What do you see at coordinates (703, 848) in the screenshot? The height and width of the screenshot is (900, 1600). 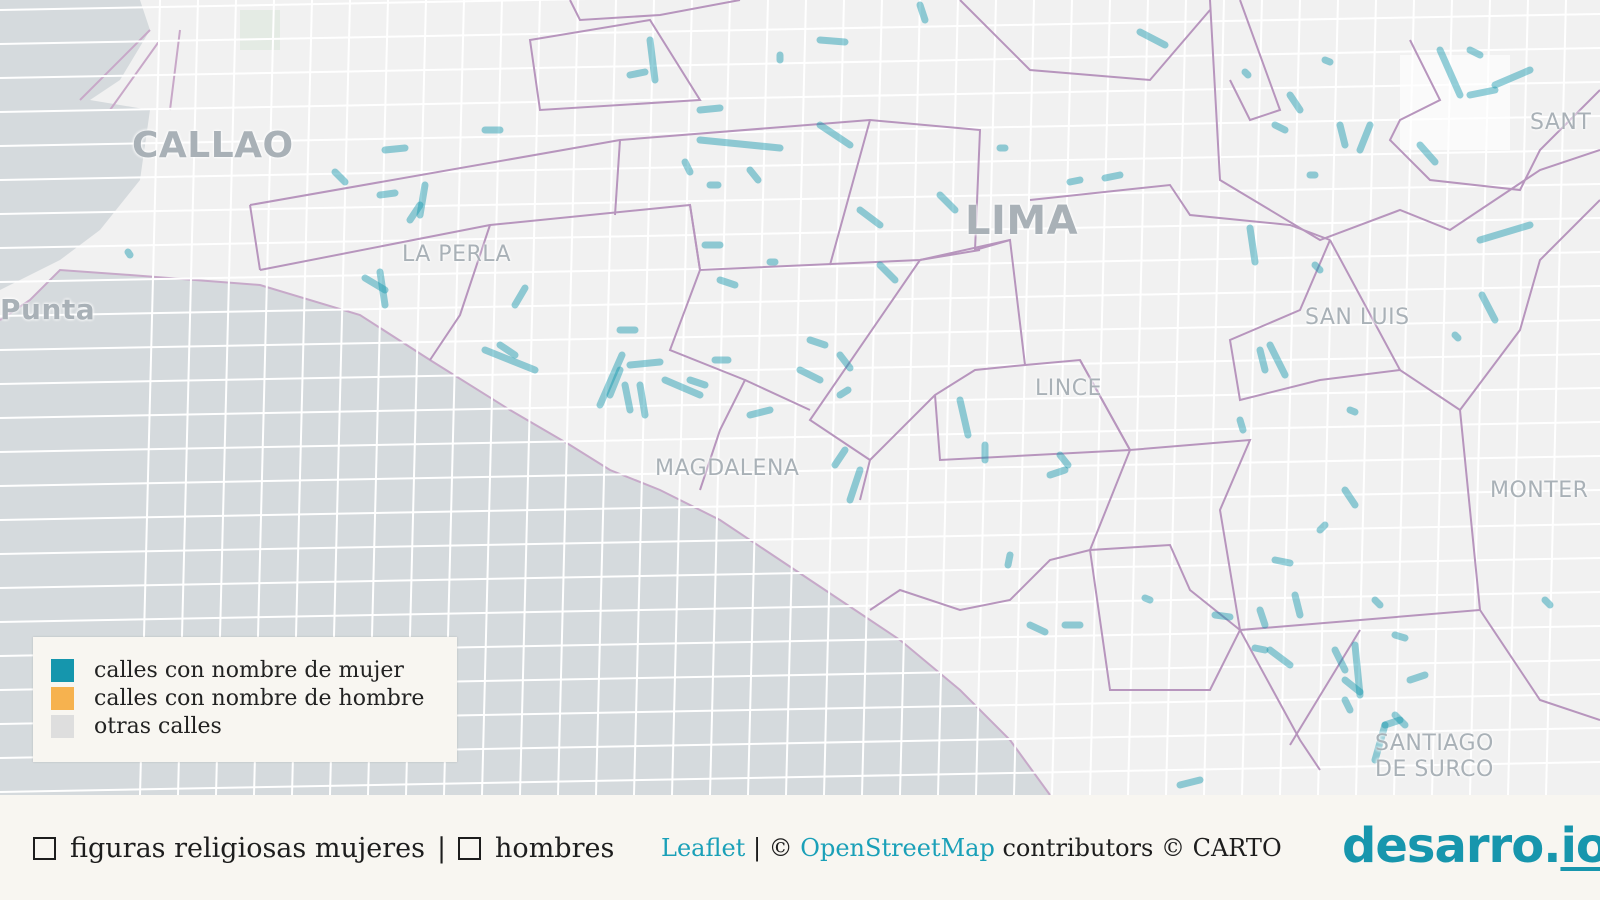 I see `leaflet-link: Leaflet` at bounding box center [703, 848].